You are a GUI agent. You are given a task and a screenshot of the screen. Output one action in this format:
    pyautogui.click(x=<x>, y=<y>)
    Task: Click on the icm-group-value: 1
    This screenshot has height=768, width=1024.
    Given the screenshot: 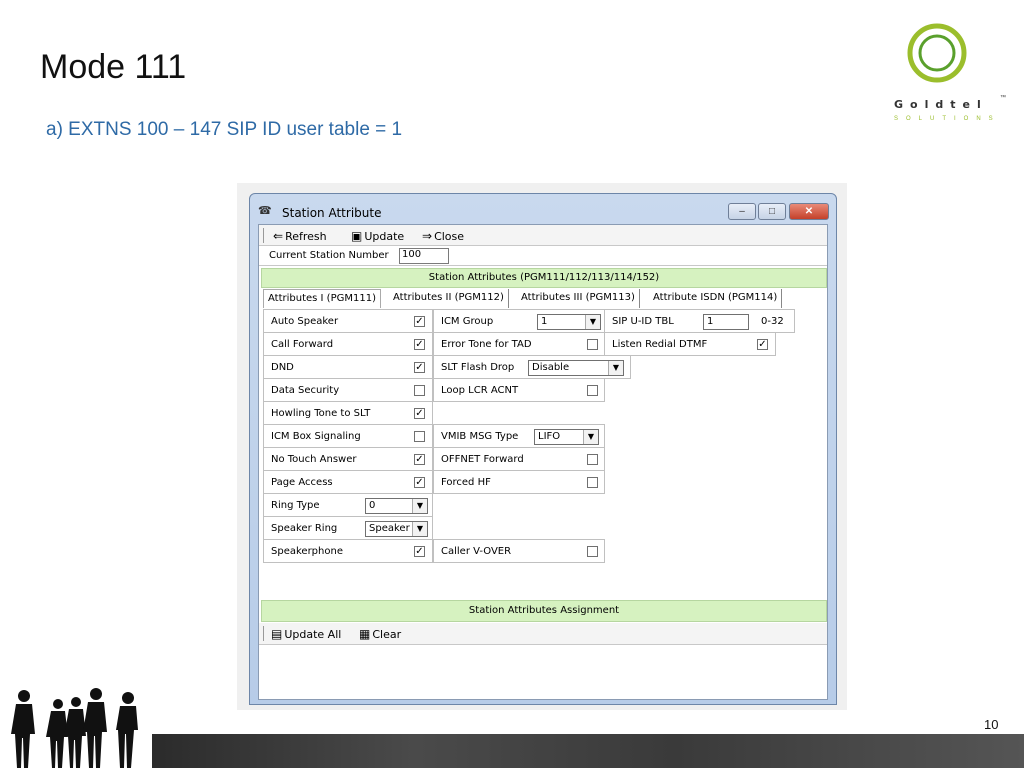 What is the action you would take?
    pyautogui.click(x=544, y=321)
    